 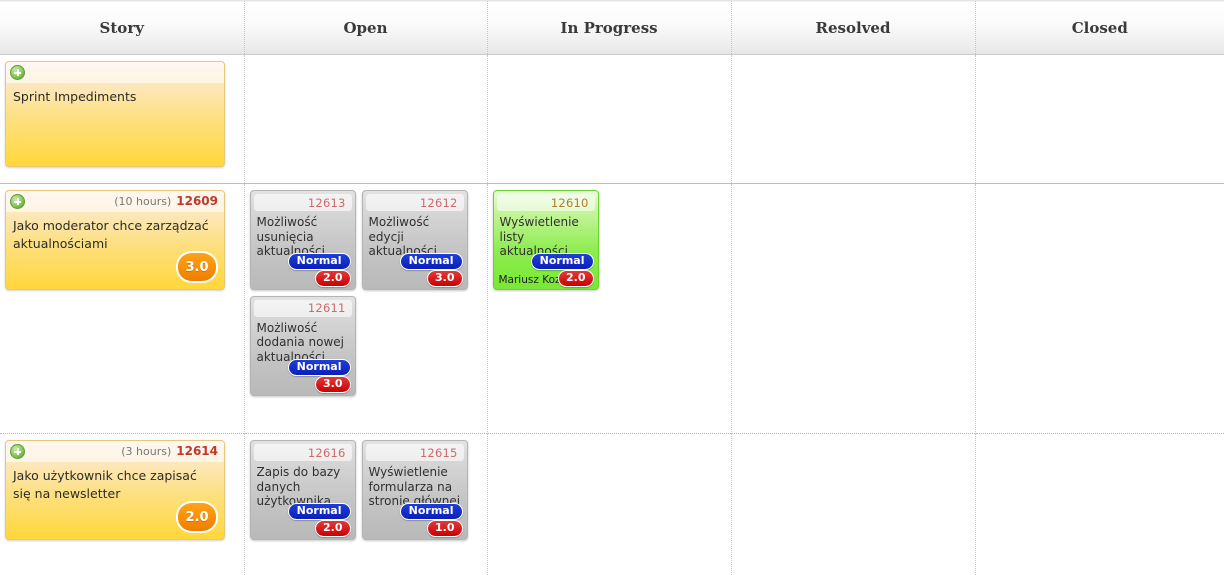 What do you see at coordinates (415, 521) in the screenshot?
I see `task-card-footer: Normal 1.0` at bounding box center [415, 521].